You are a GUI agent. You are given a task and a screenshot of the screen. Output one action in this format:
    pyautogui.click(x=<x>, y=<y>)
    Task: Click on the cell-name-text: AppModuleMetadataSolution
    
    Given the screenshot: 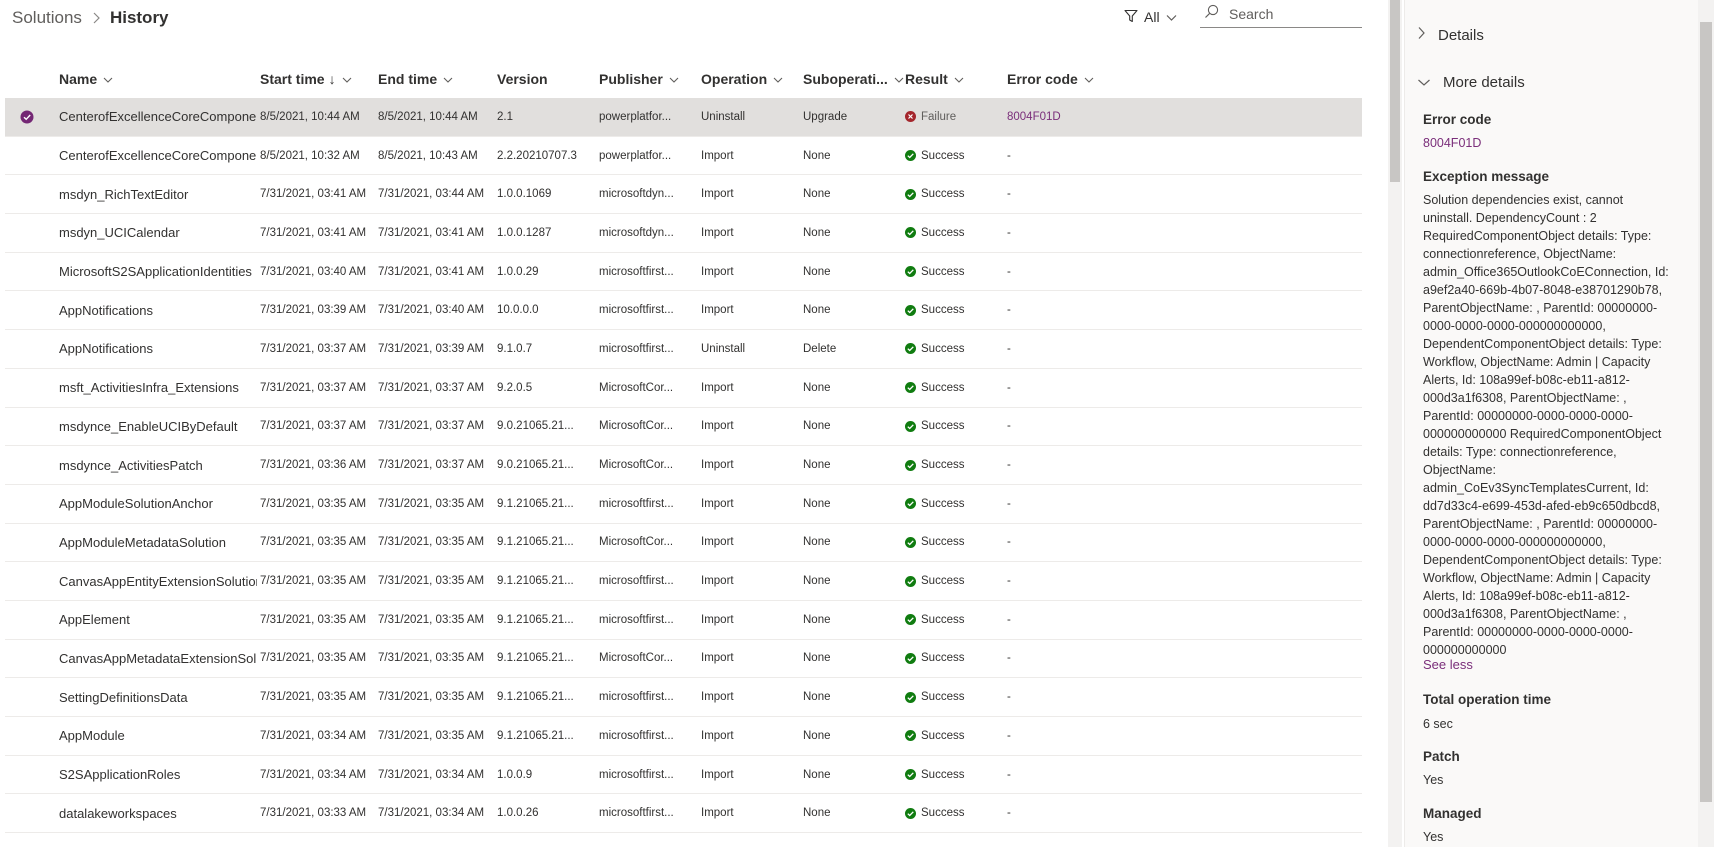 What is the action you would take?
    pyautogui.click(x=142, y=542)
    